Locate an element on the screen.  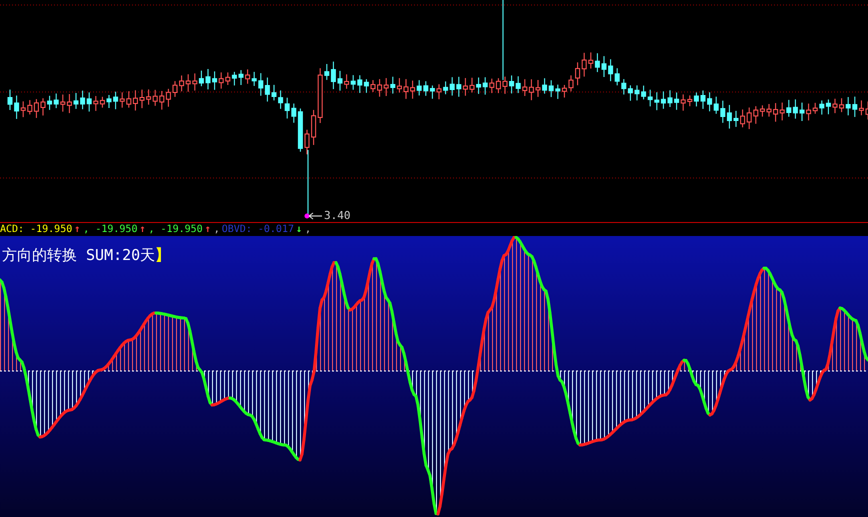
indicator-value: OBVD: -0.017 is located at coordinates (258, 229).